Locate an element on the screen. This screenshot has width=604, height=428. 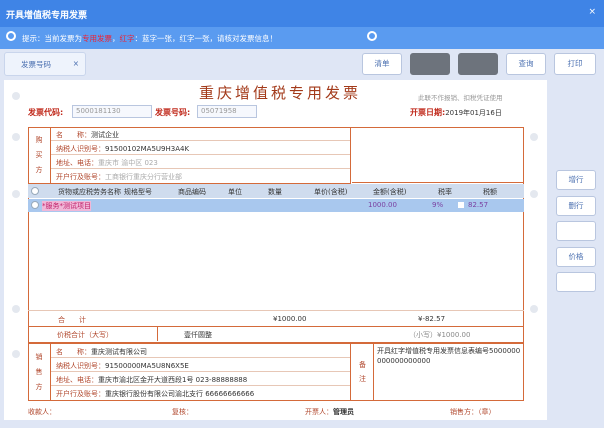
window-title: 开具增值税专用发票 is located at coordinates (302, 13).